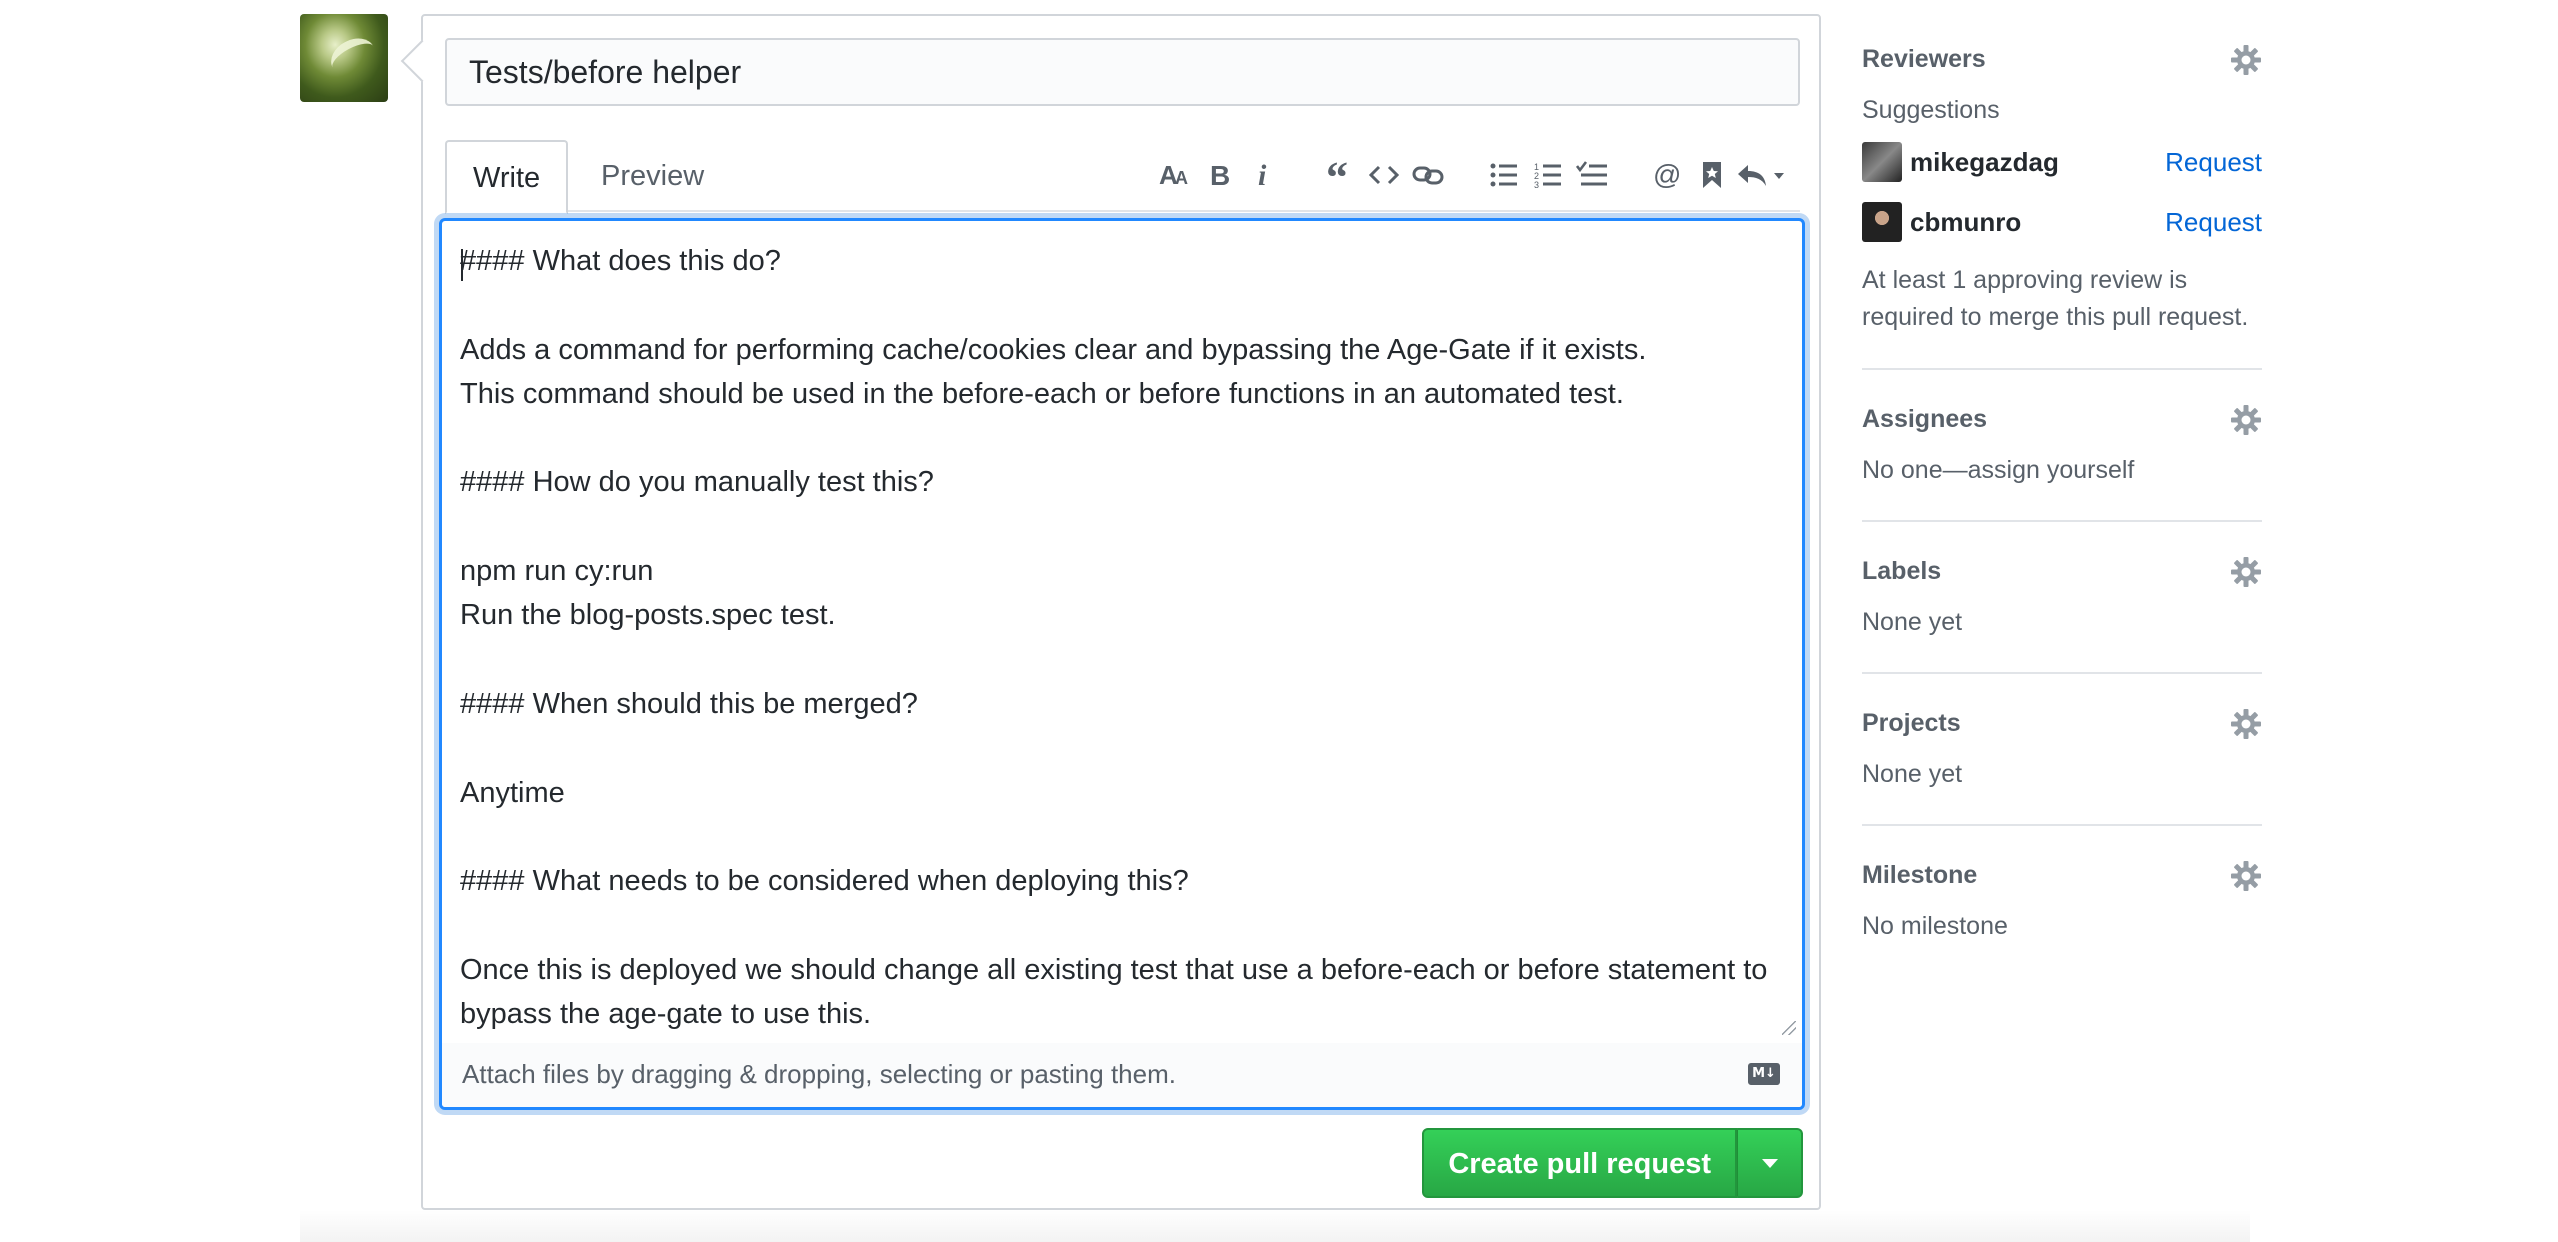 The image size is (2558, 1242). Describe the element at coordinates (1764, 175) in the screenshot. I see `reply-dropdown-icon` at that location.